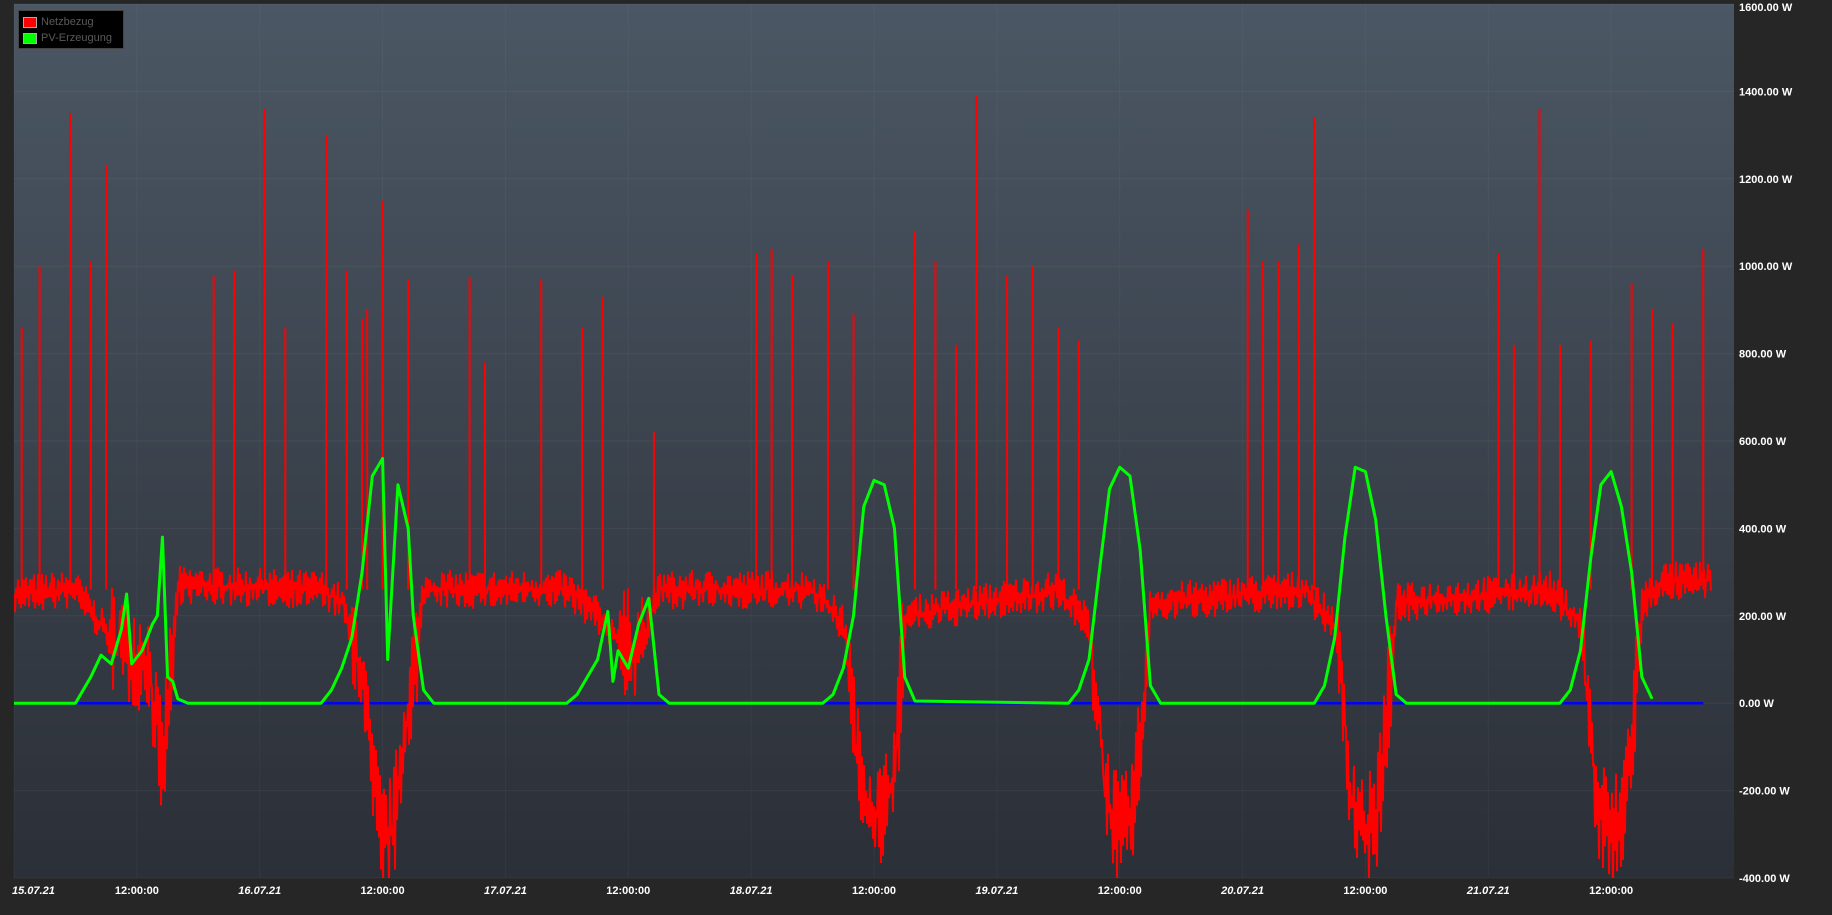 The height and width of the screenshot is (915, 1832). Describe the element at coordinates (1488, 891) in the screenshot. I see `x-tick-label: 21.07.21` at that location.